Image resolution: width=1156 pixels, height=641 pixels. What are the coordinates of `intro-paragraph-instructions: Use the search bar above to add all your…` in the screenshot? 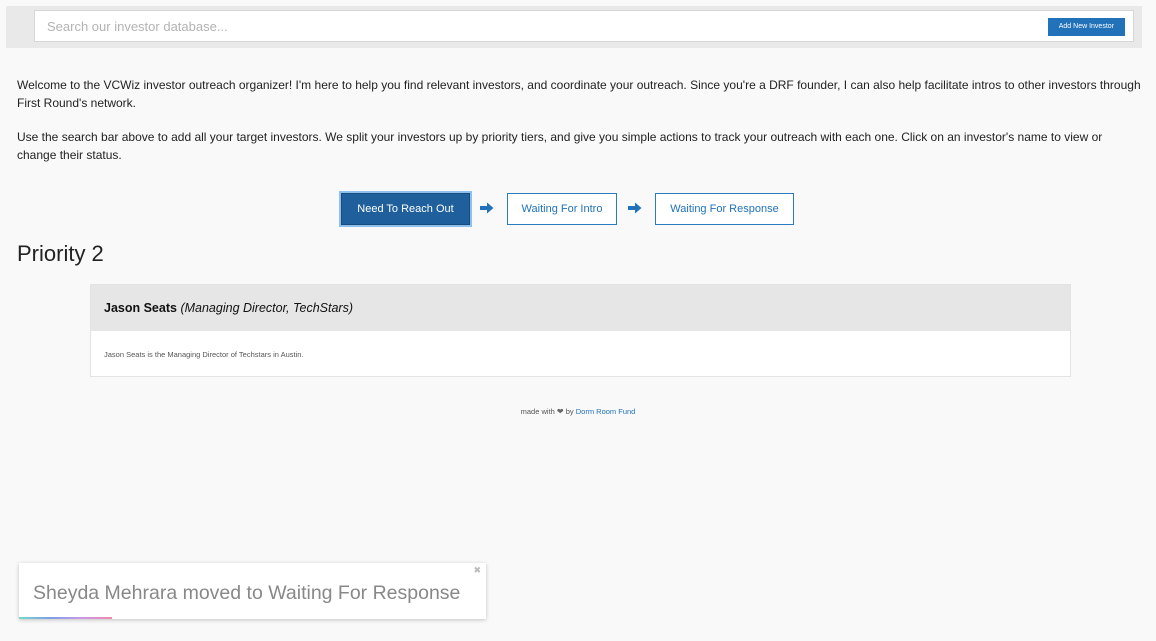 It's located at (560, 146).